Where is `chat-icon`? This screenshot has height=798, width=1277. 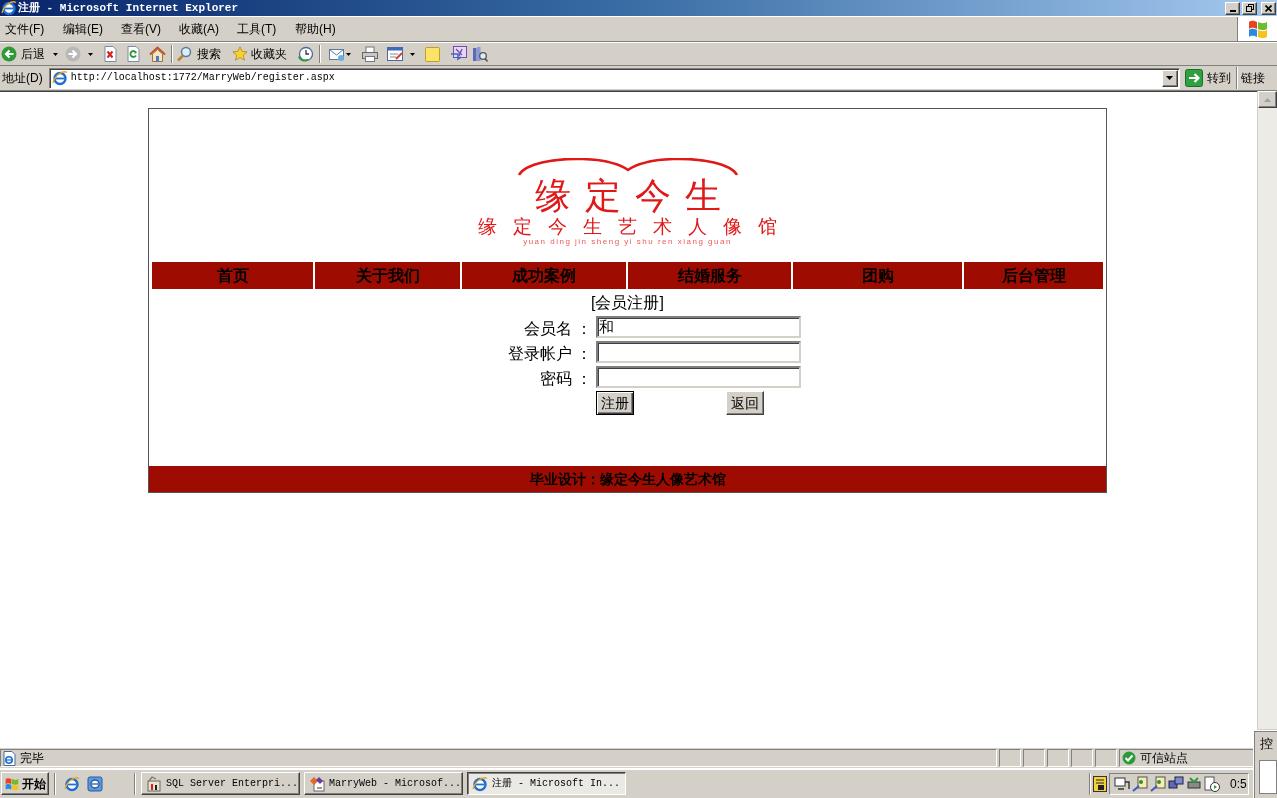 chat-icon is located at coordinates (458, 54).